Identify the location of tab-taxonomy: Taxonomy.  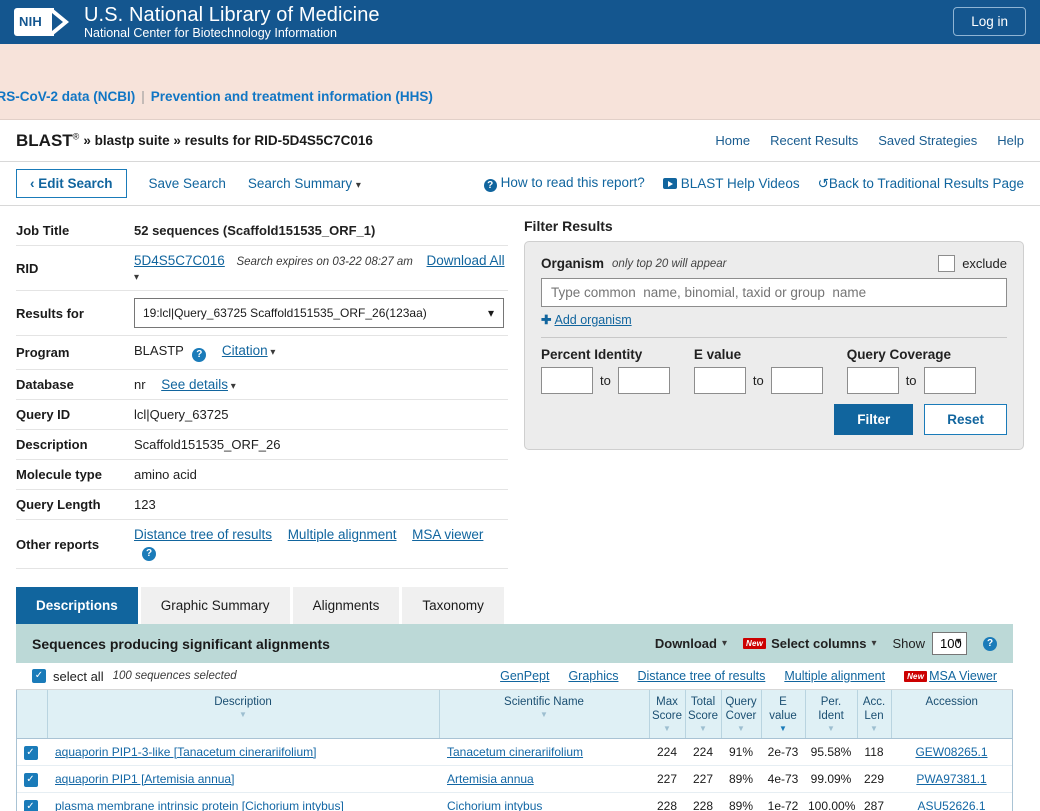
(453, 605).